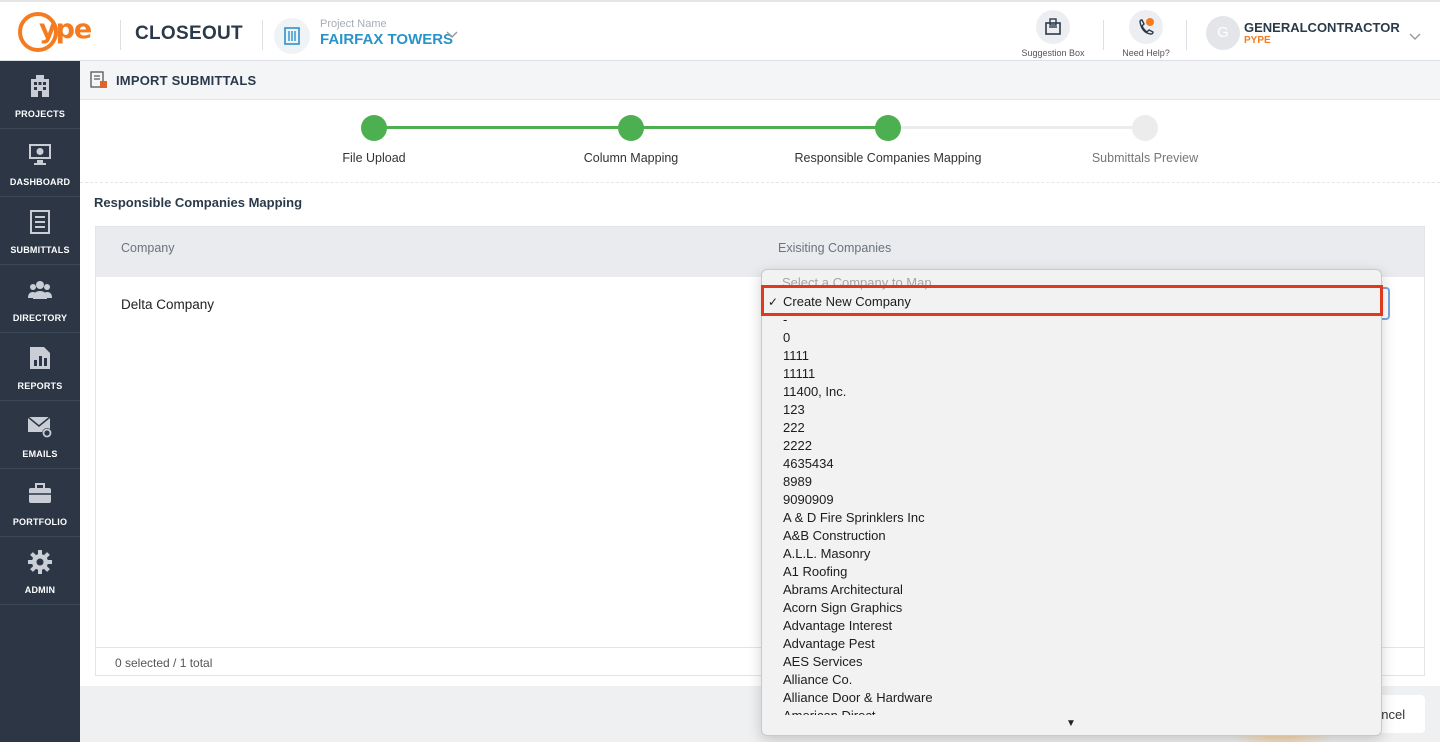  I want to click on dropdown-option: Abrams Architectural, so click(1071, 590).